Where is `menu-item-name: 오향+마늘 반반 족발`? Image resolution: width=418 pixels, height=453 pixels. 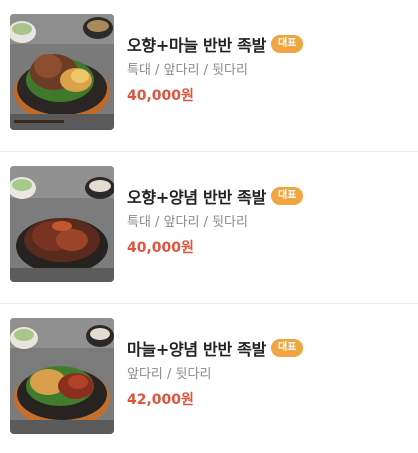 menu-item-name: 오향+마늘 반반 족발 is located at coordinates (197, 45).